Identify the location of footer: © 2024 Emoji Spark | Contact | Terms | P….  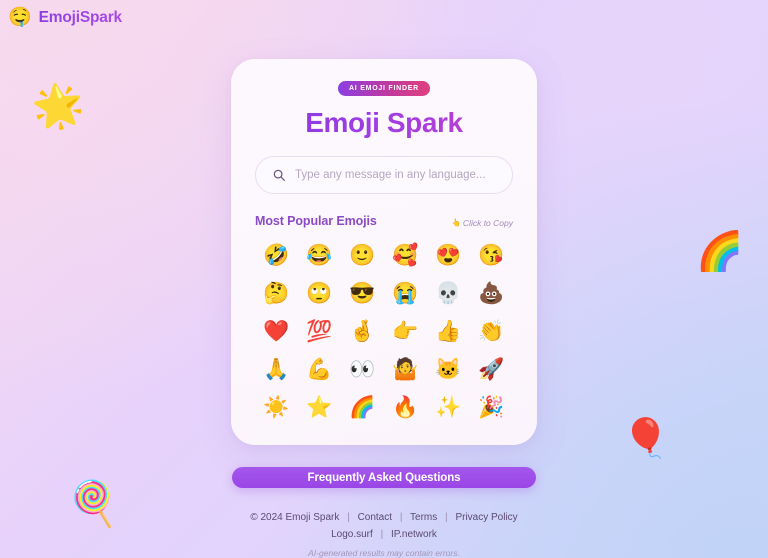
(383, 533).